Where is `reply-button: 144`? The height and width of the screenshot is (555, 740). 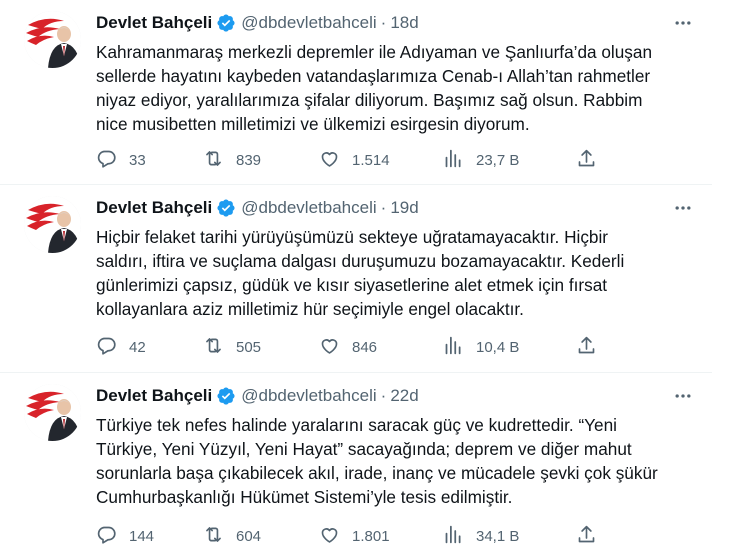 reply-button: 144 is located at coordinates (125, 536).